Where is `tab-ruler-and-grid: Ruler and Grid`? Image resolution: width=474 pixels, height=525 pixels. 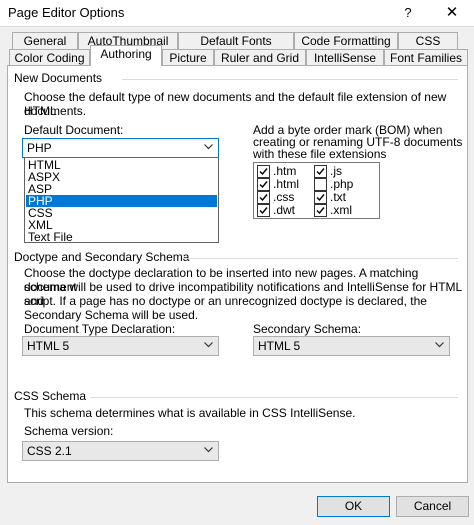 tab-ruler-and-grid: Ruler and Grid is located at coordinates (260, 57).